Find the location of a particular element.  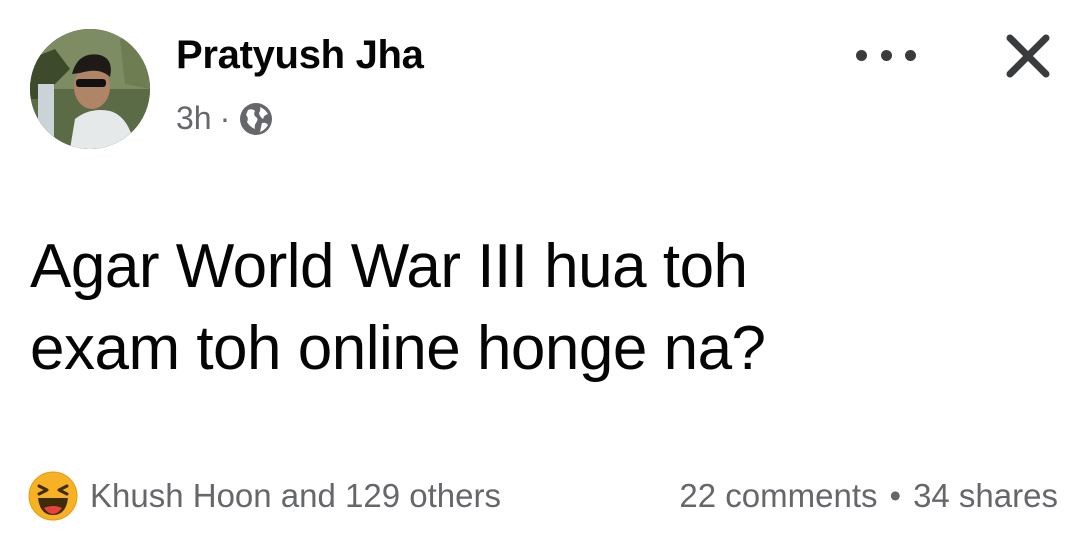

post-time: 3h is located at coordinates (194, 118).